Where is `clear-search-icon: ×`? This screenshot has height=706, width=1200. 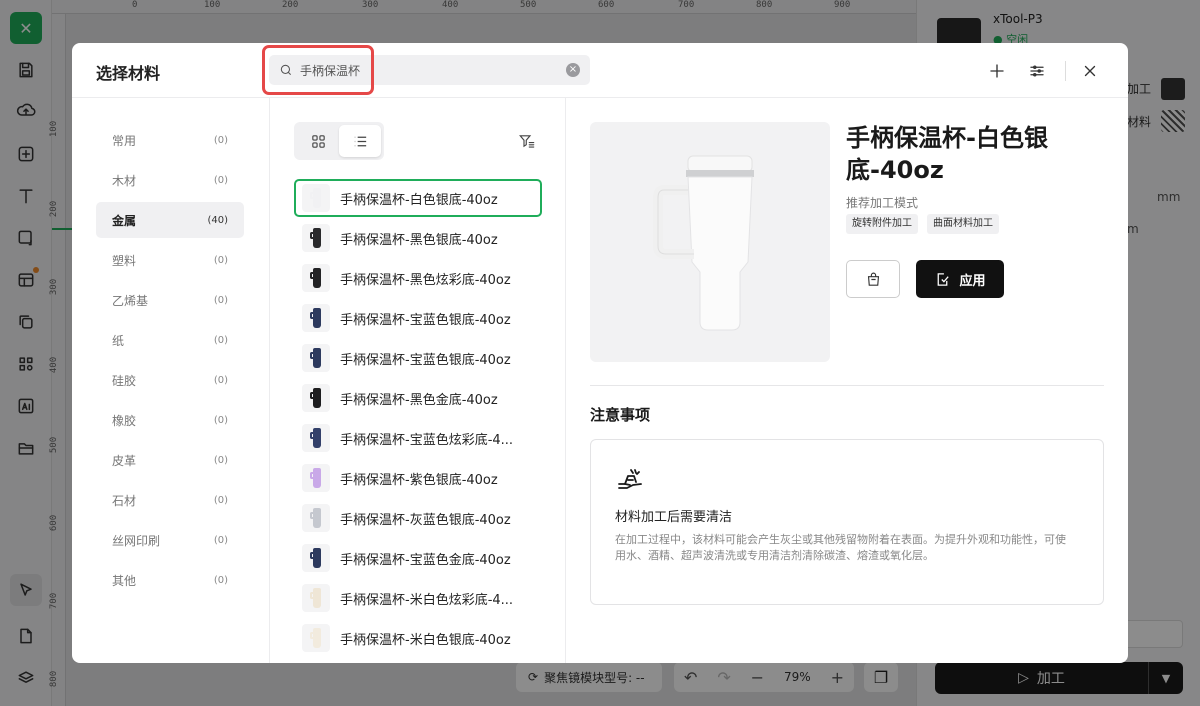
clear-search-icon: × is located at coordinates (573, 70).